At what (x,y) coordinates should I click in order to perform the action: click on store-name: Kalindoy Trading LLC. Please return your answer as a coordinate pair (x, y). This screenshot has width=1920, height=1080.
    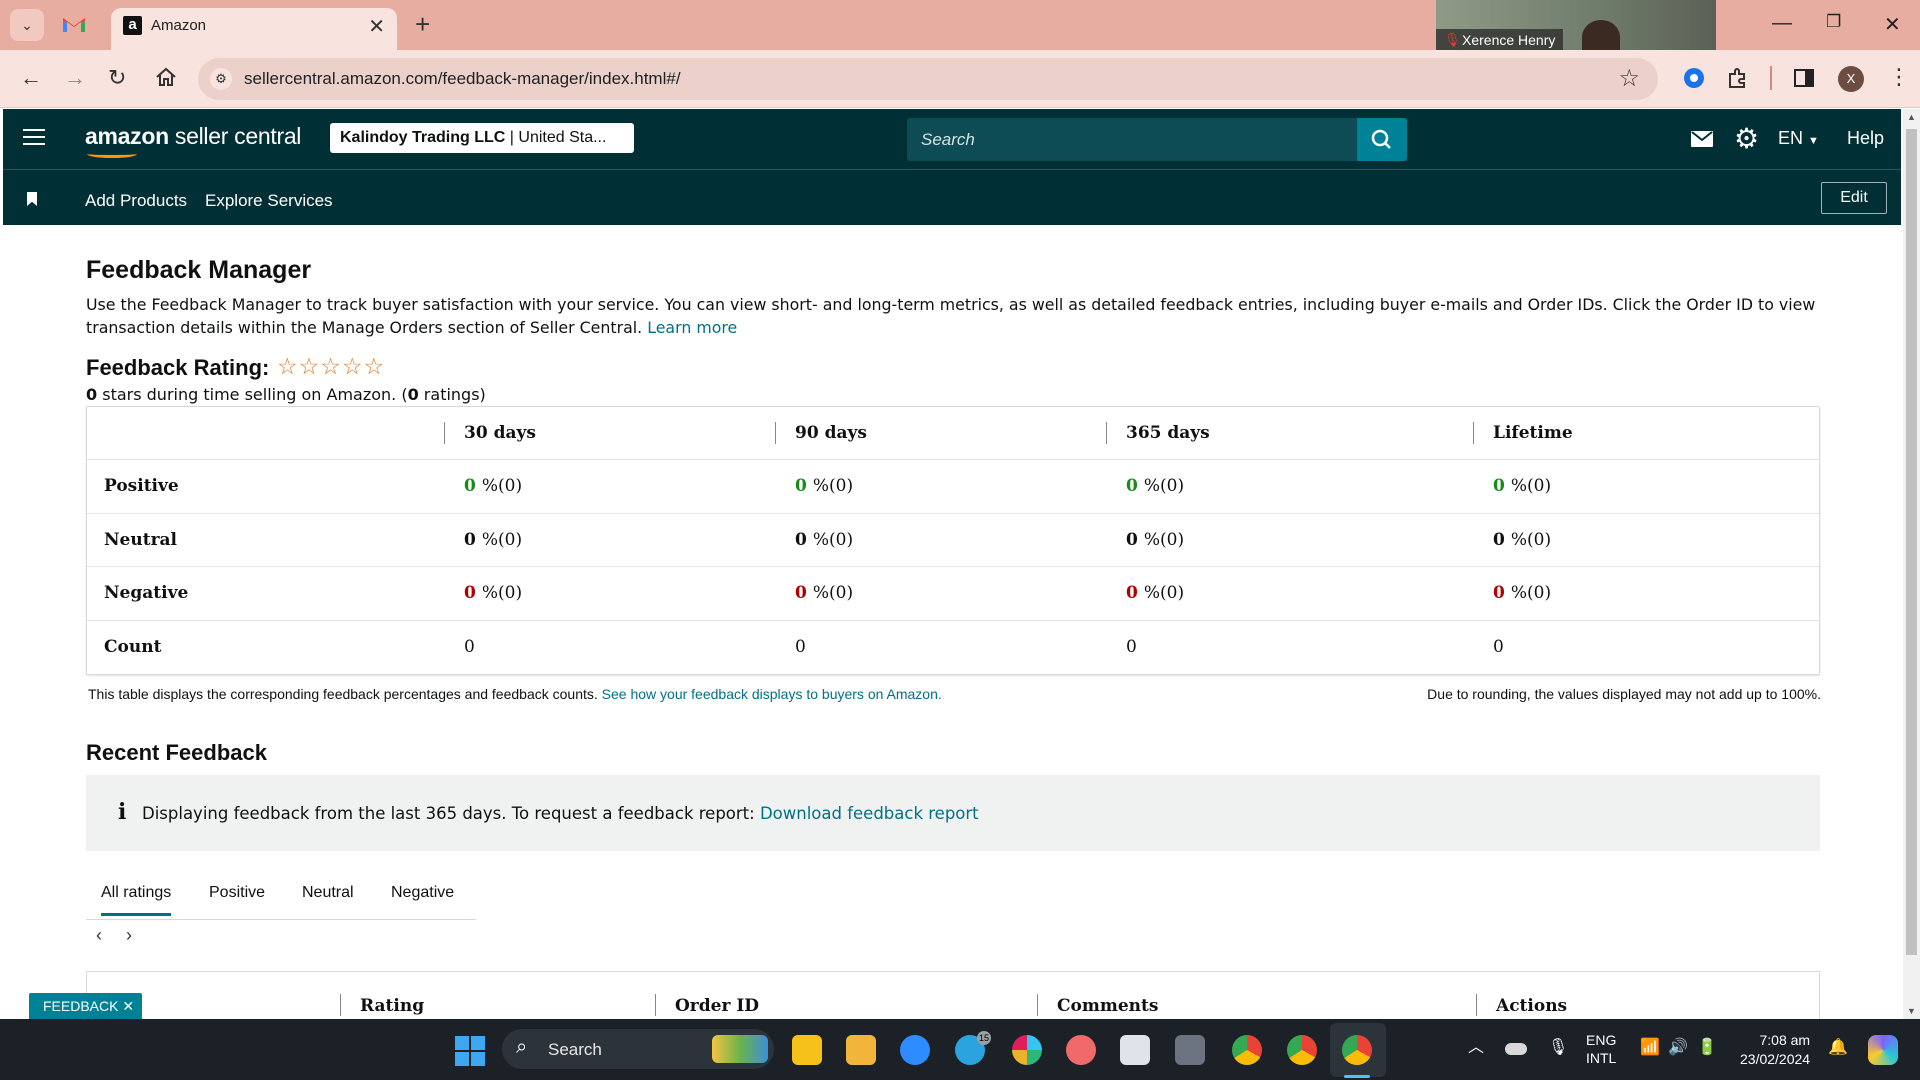
    Looking at the image, I should click on (423, 137).